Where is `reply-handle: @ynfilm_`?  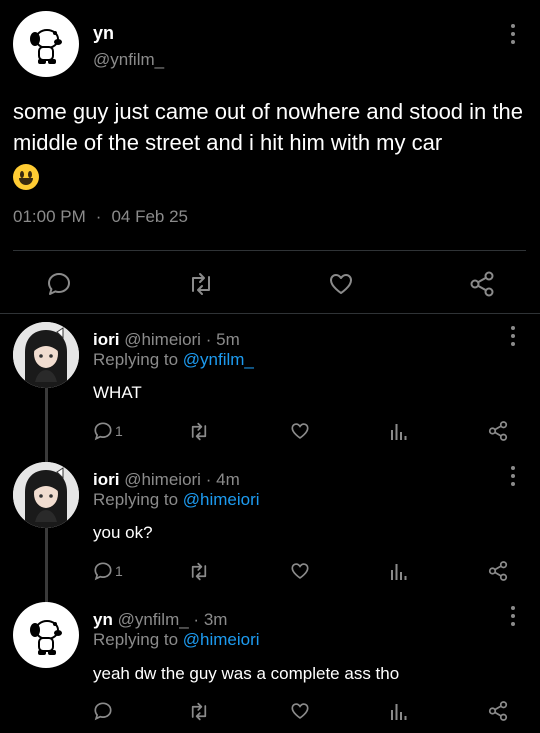 reply-handle: @ynfilm_ is located at coordinates (153, 619).